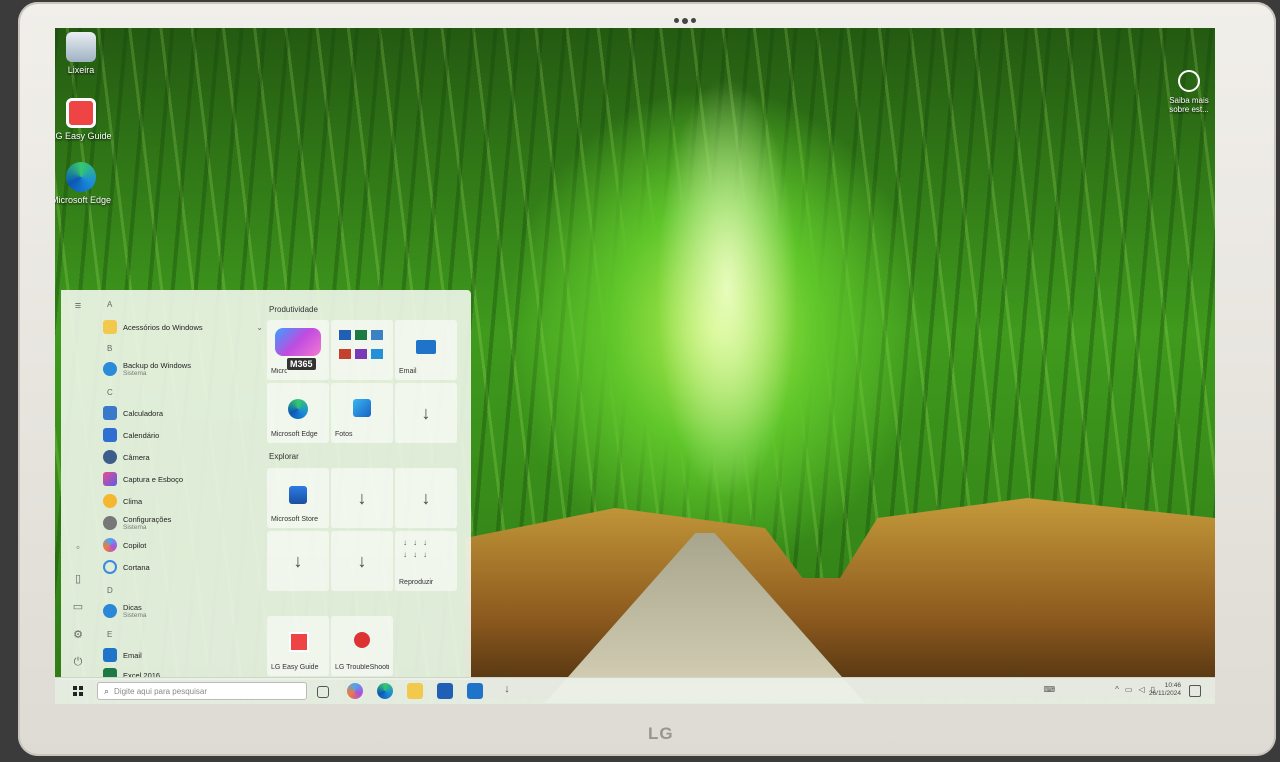  I want to click on windows-start-button, so click(78, 691).